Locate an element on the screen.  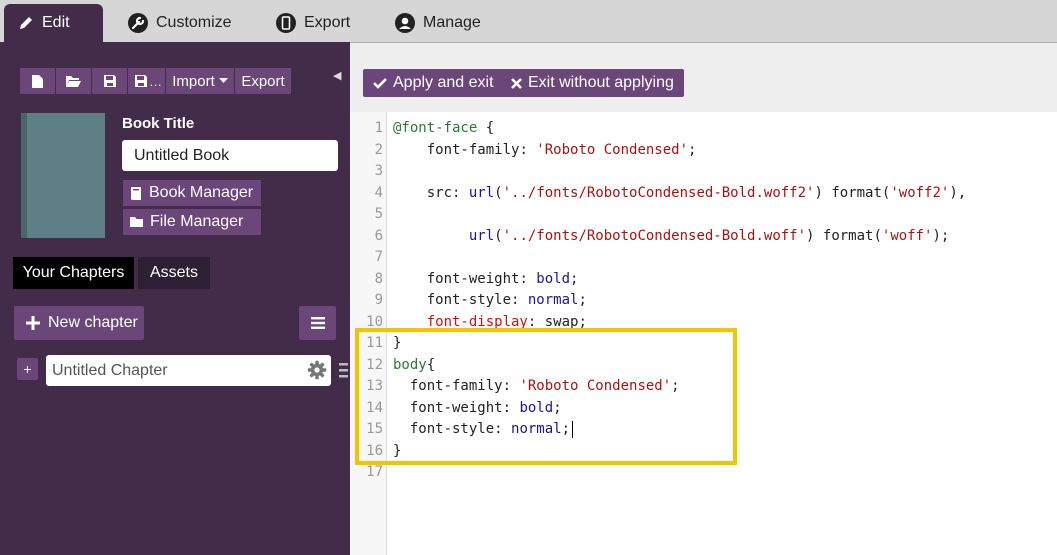
tab-export: Export is located at coordinates (313, 23).